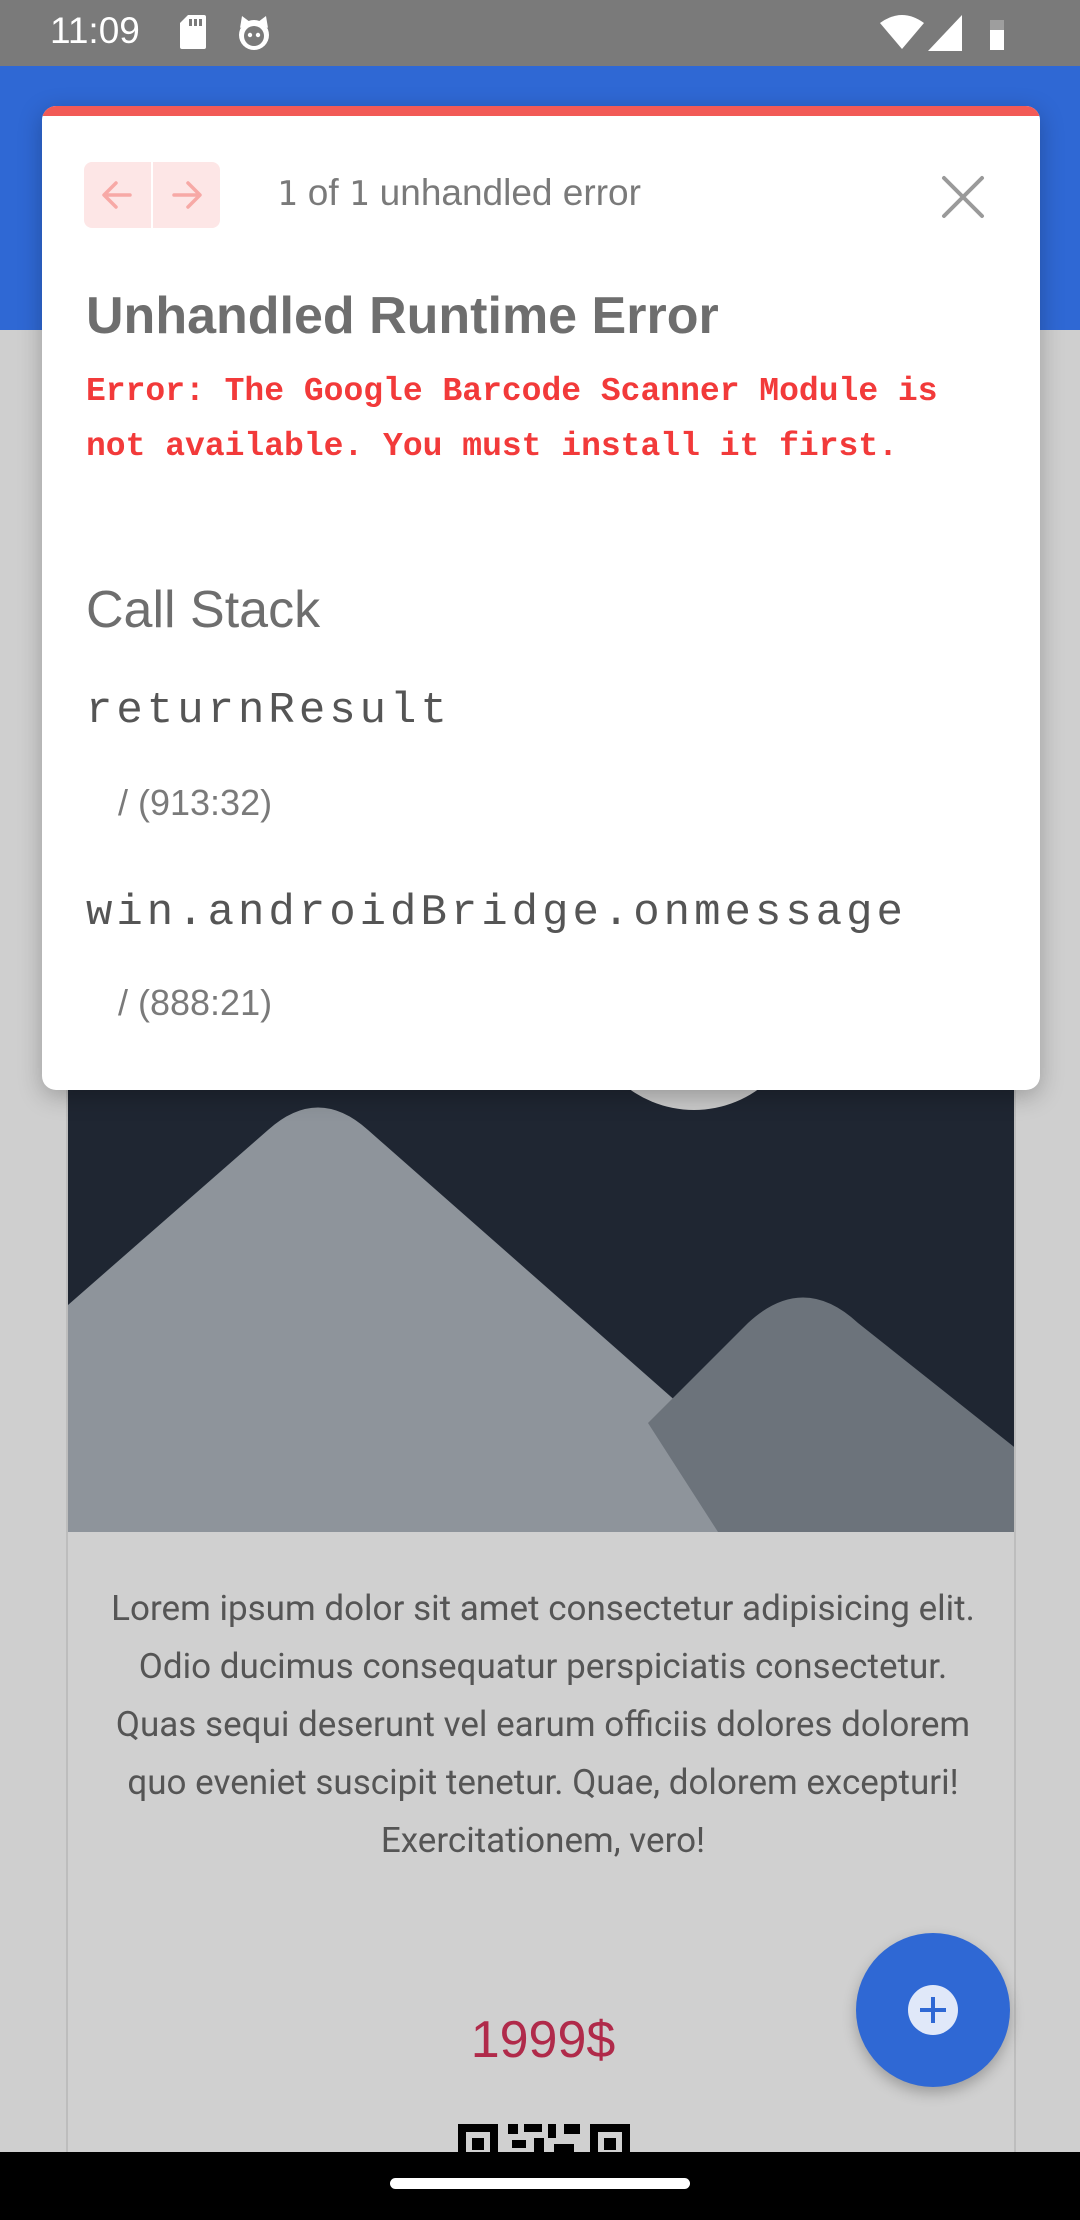  I want to click on close-button, so click(963, 197).